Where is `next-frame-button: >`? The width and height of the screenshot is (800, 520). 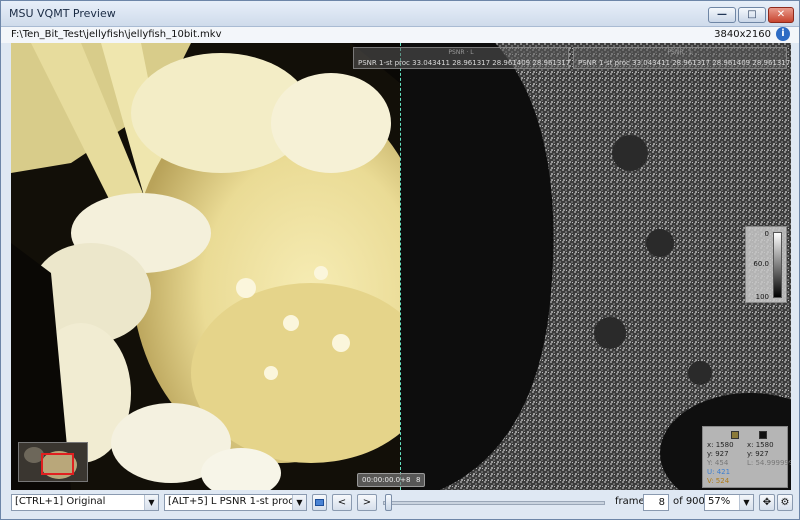 next-frame-button: > is located at coordinates (367, 502).